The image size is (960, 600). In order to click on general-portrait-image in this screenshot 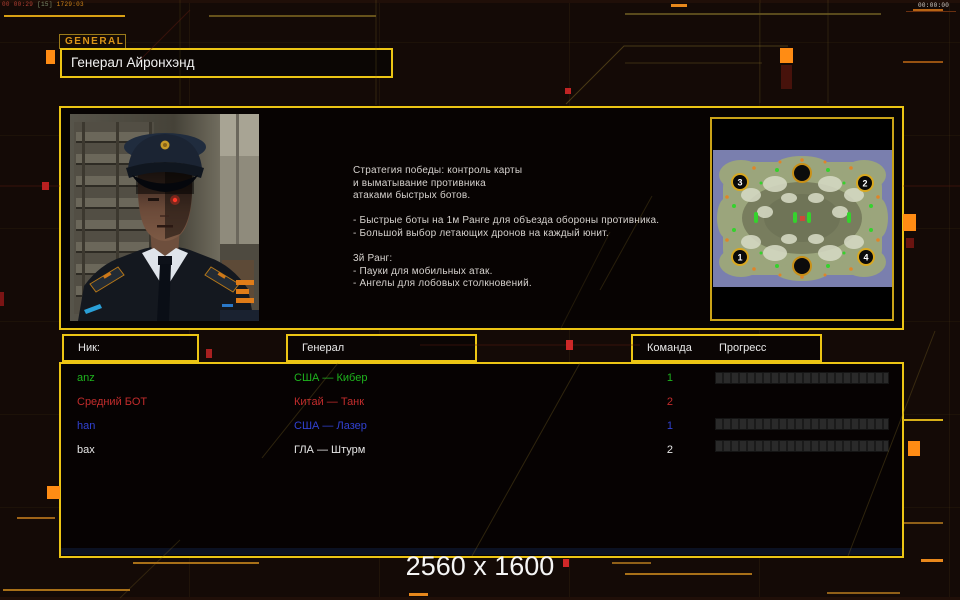, I will do `click(164, 217)`.